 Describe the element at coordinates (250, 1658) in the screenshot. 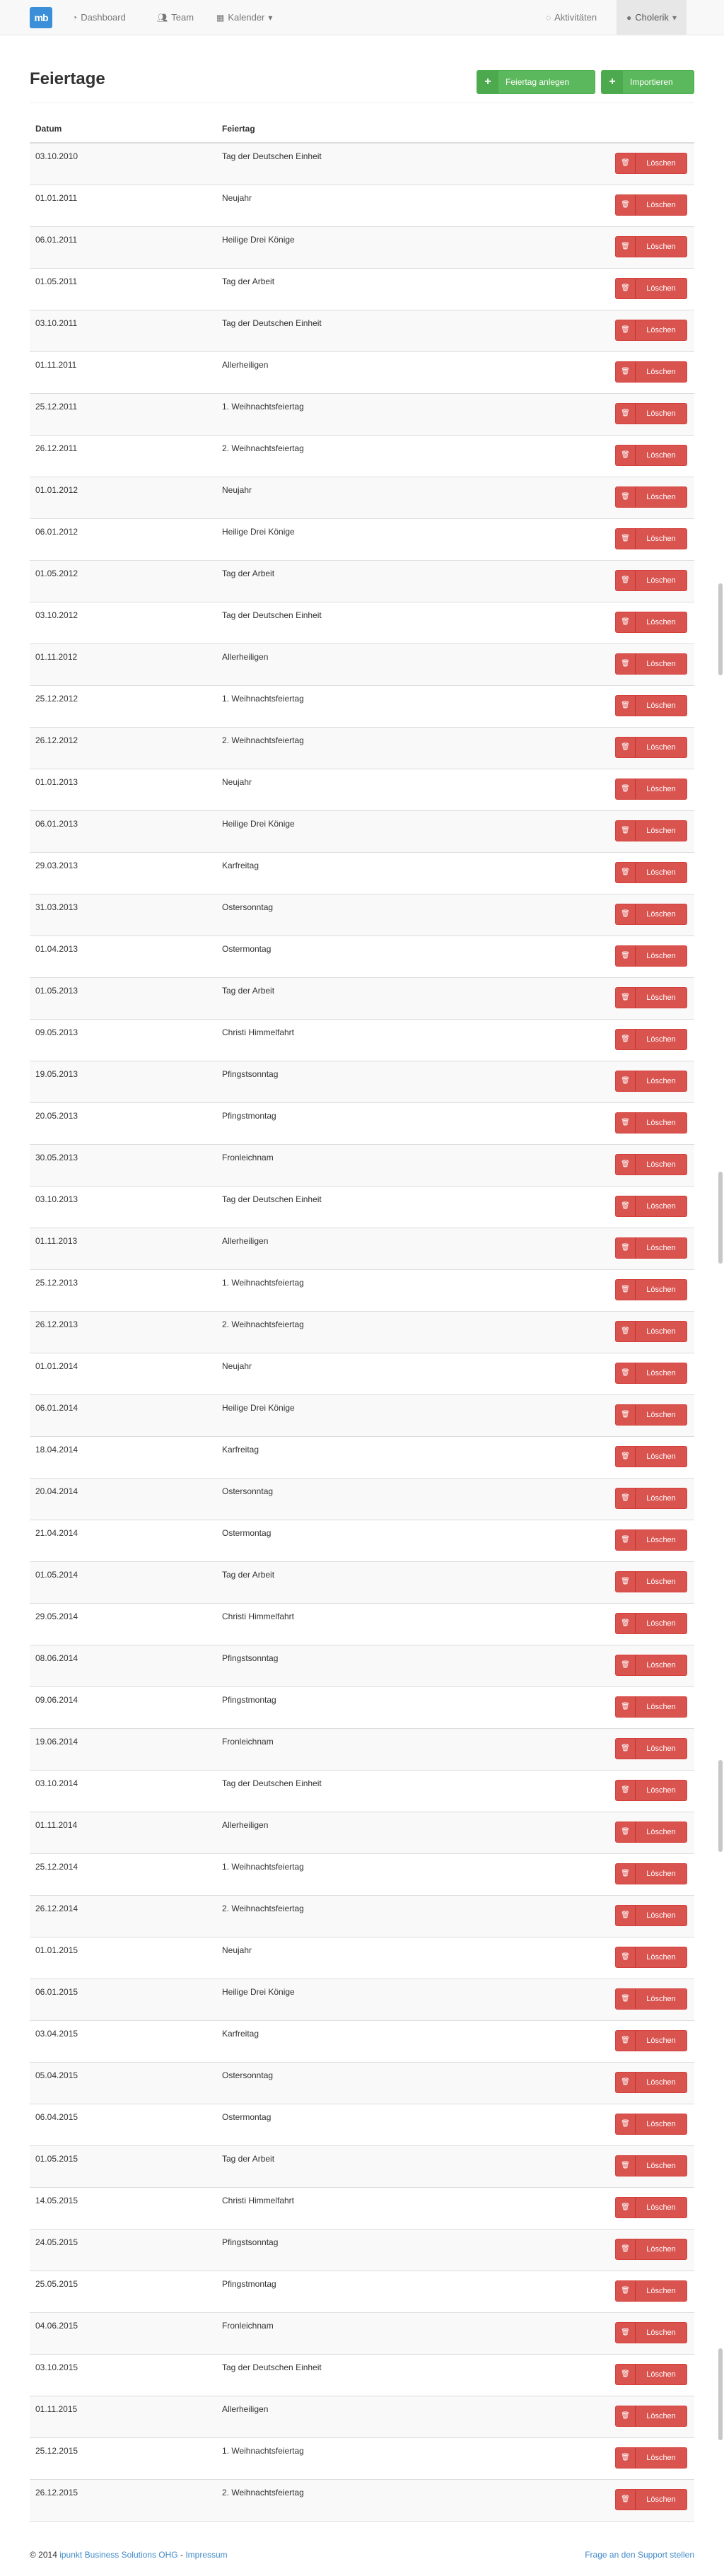

I see `holiday-name: Pfingstsonntag` at that location.